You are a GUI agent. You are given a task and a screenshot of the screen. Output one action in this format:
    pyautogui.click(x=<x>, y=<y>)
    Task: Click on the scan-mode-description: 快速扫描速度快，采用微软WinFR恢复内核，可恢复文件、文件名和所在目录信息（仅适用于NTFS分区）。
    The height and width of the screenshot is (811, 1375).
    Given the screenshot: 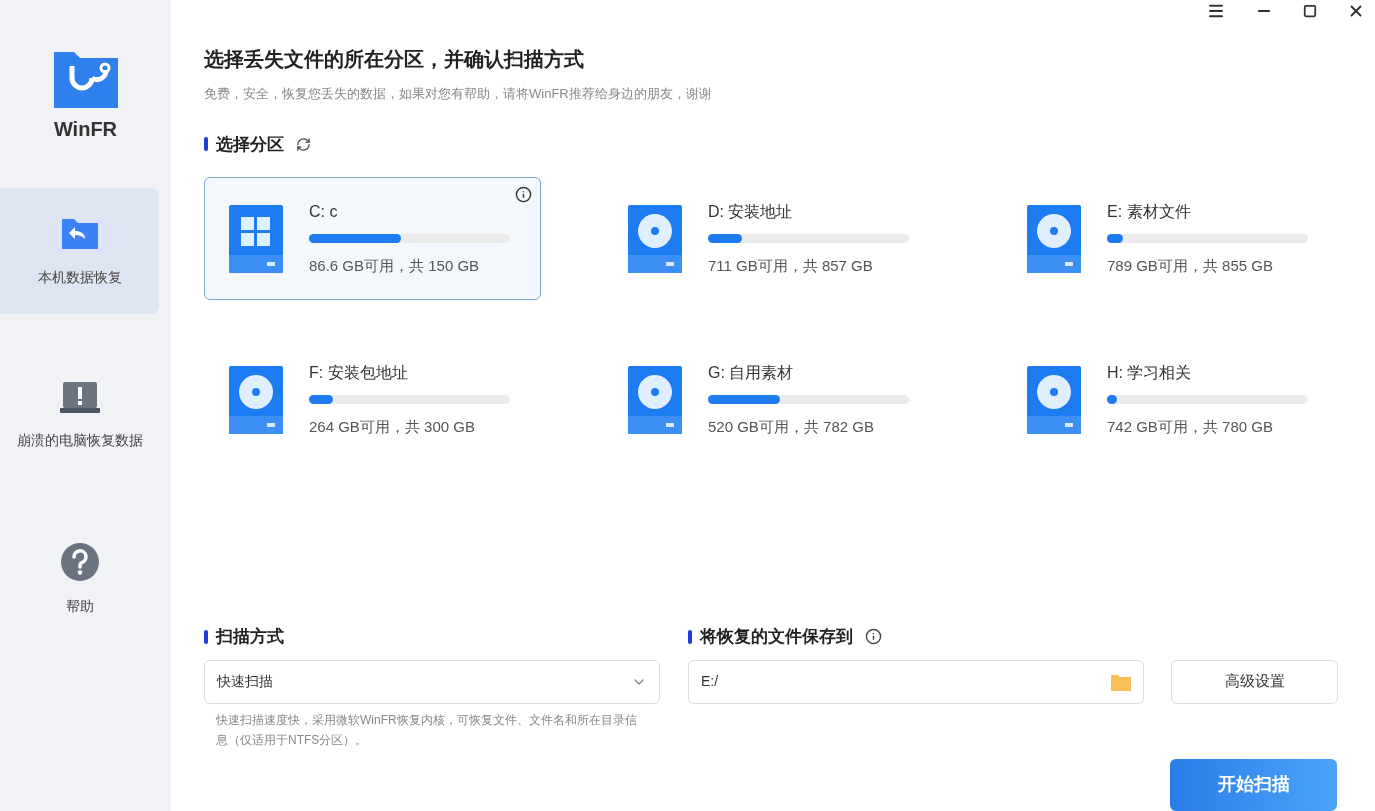 What is the action you would take?
    pyautogui.click(x=426, y=730)
    